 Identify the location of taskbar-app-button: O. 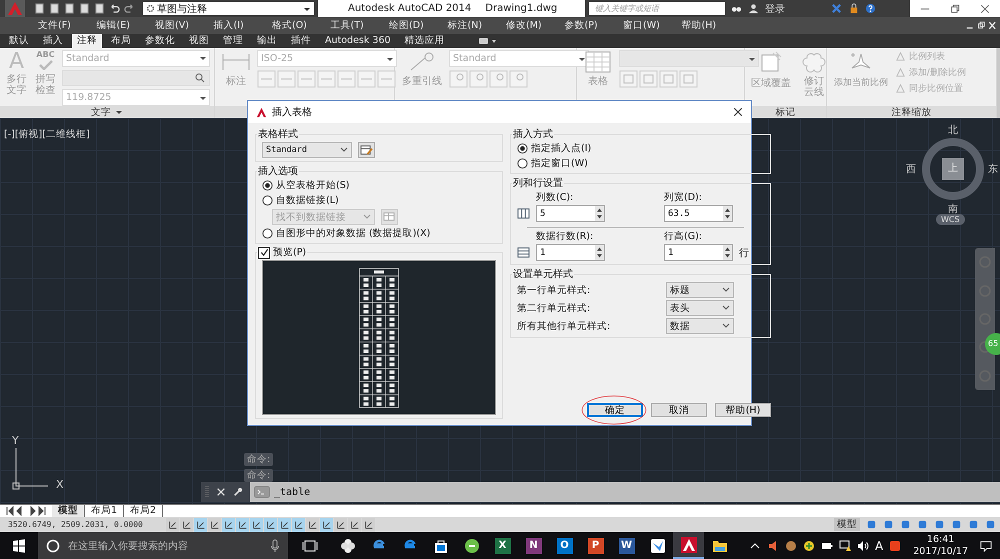
(564, 545).